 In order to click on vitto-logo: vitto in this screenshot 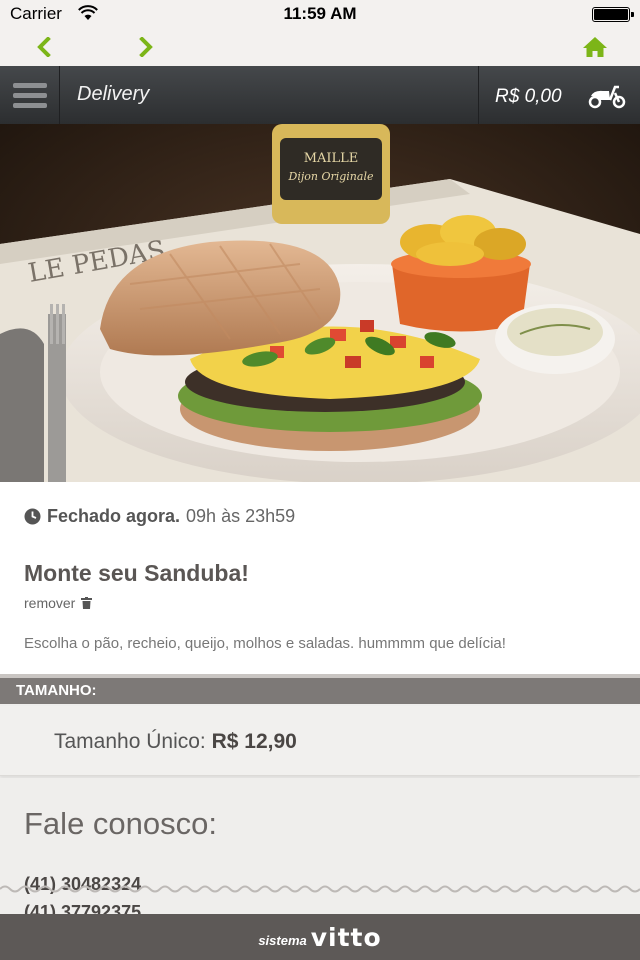, I will do `click(346, 937)`.